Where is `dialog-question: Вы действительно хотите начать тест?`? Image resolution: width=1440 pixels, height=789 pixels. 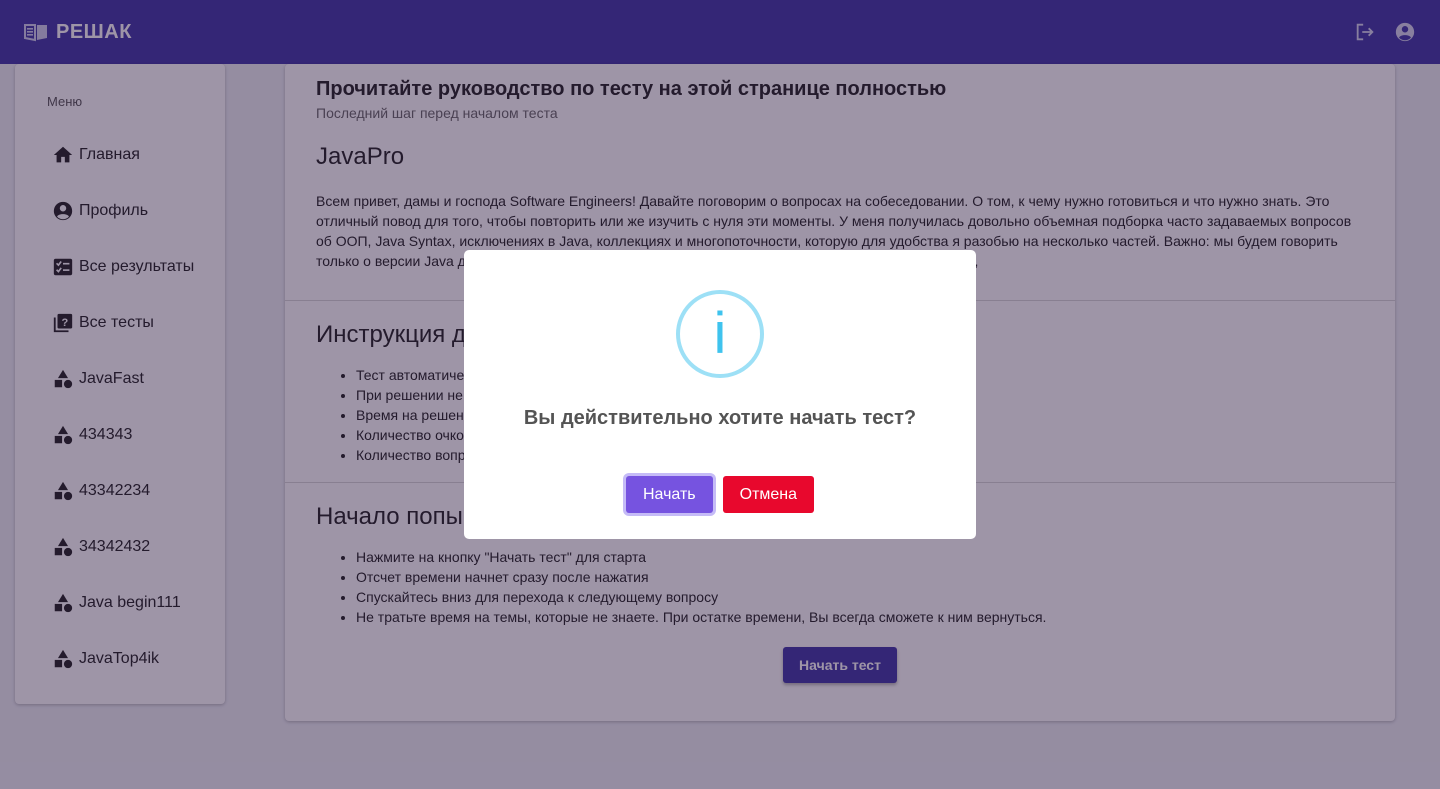 dialog-question: Вы действительно хотите начать тест? is located at coordinates (720, 418).